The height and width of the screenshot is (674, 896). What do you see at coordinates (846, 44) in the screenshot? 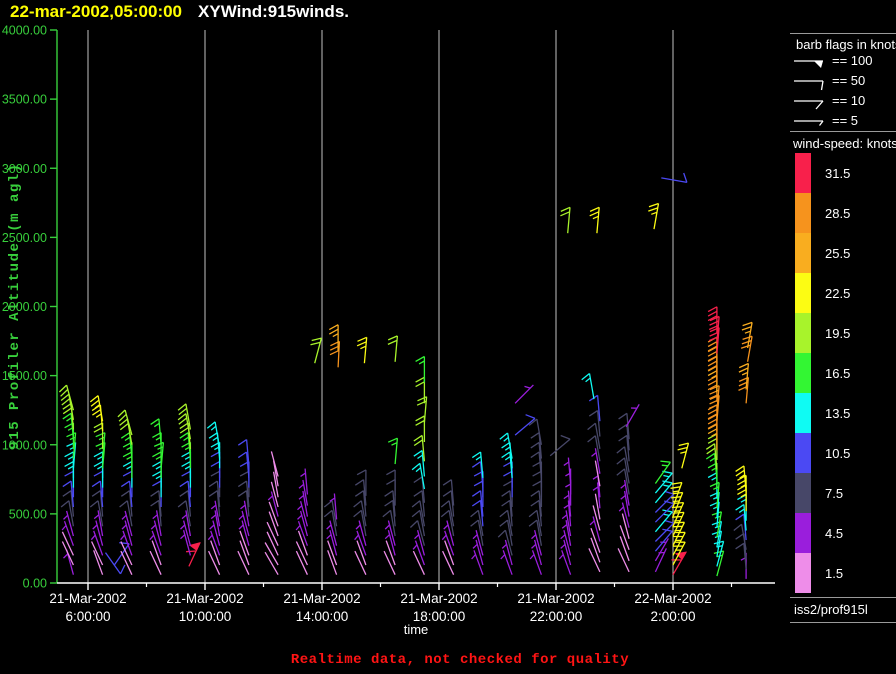
I see `barb-legend-title: barb flags in knots` at bounding box center [846, 44].